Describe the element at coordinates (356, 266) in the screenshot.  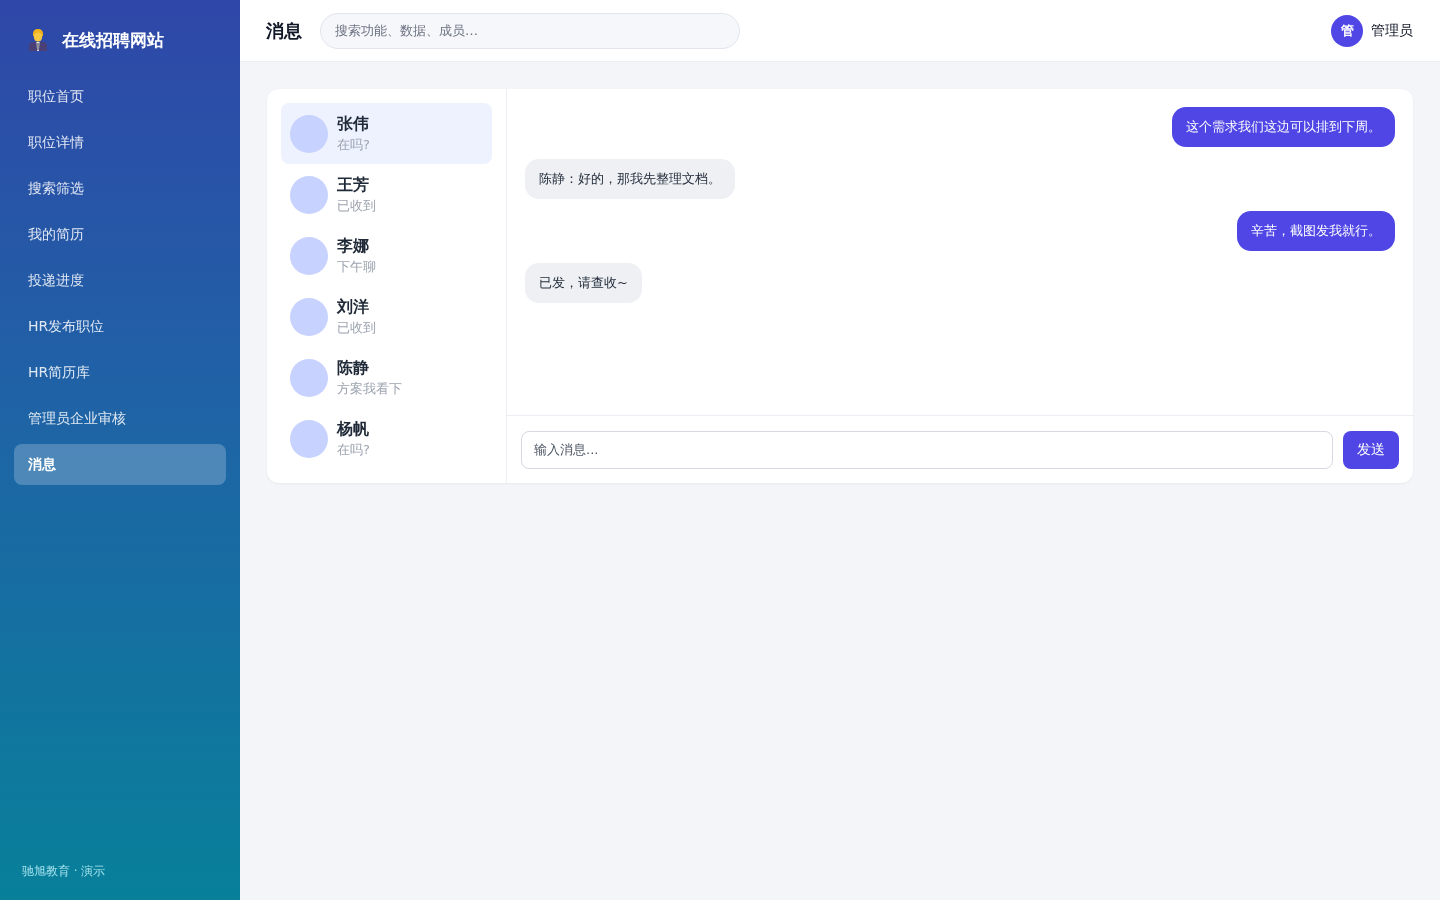
I see `contact-last-message: 下午聊` at that location.